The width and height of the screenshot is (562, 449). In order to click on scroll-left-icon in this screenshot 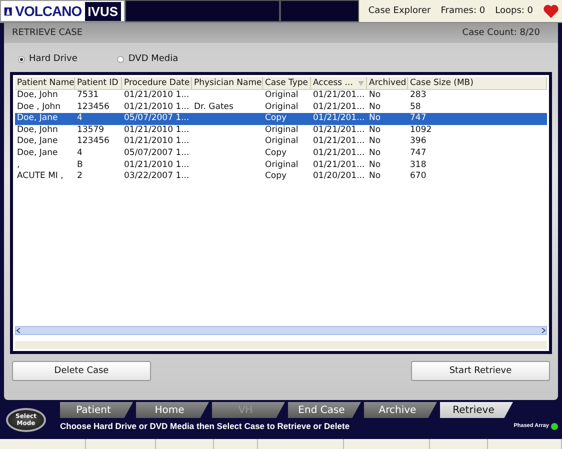, I will do `click(18, 330)`.